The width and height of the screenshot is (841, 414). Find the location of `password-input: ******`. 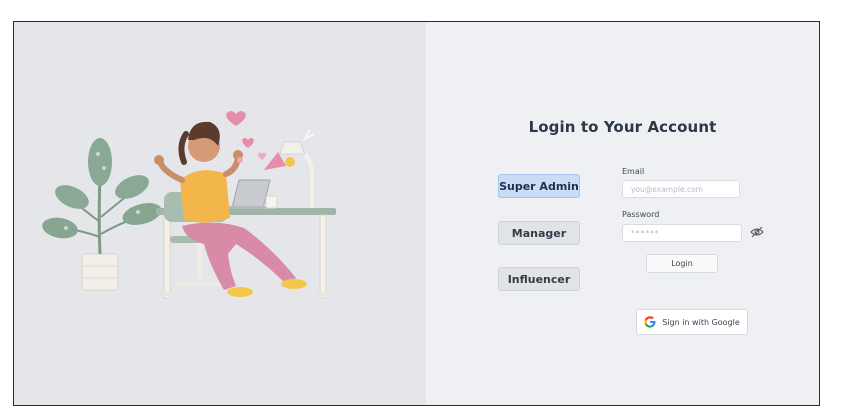

password-input: ****** is located at coordinates (682, 233).